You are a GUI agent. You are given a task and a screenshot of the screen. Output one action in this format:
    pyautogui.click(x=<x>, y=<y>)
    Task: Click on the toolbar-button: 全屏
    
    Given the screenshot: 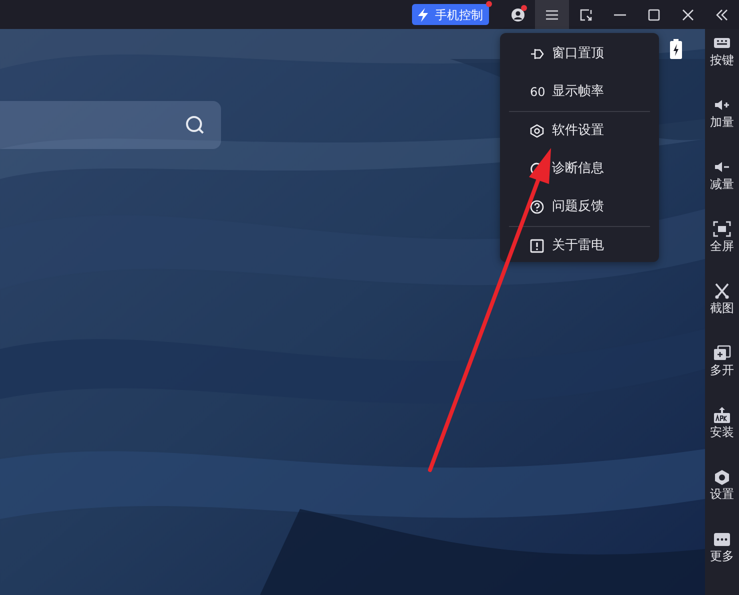 What is the action you would take?
    pyautogui.click(x=722, y=252)
    